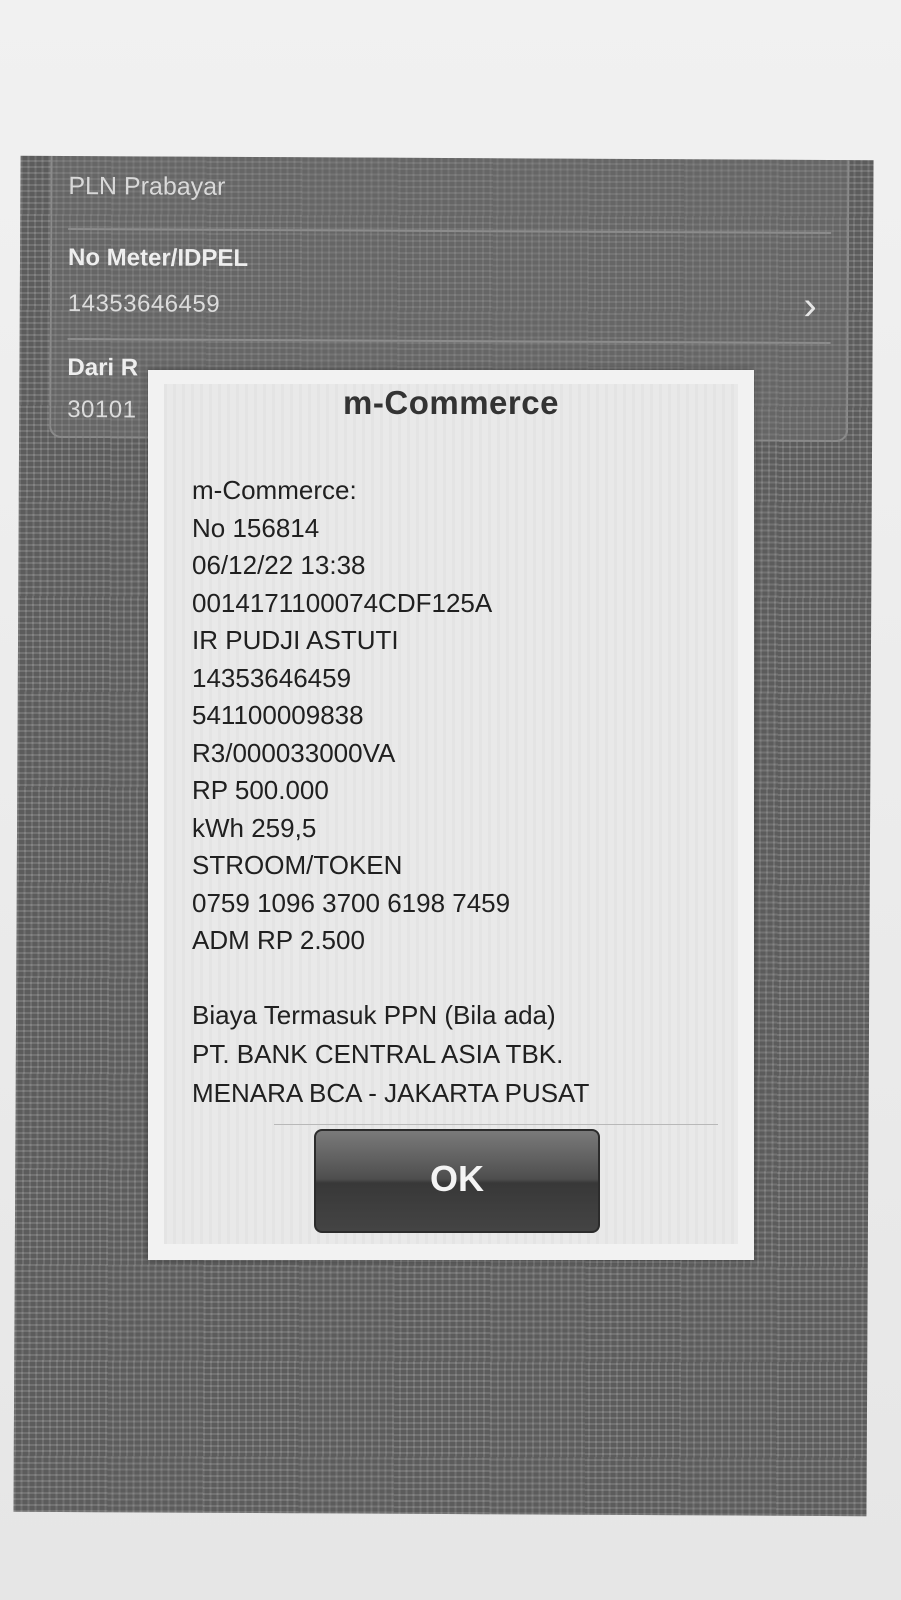 Image resolution: width=901 pixels, height=1600 pixels. Describe the element at coordinates (496, 1124) in the screenshot. I see `divider` at that location.